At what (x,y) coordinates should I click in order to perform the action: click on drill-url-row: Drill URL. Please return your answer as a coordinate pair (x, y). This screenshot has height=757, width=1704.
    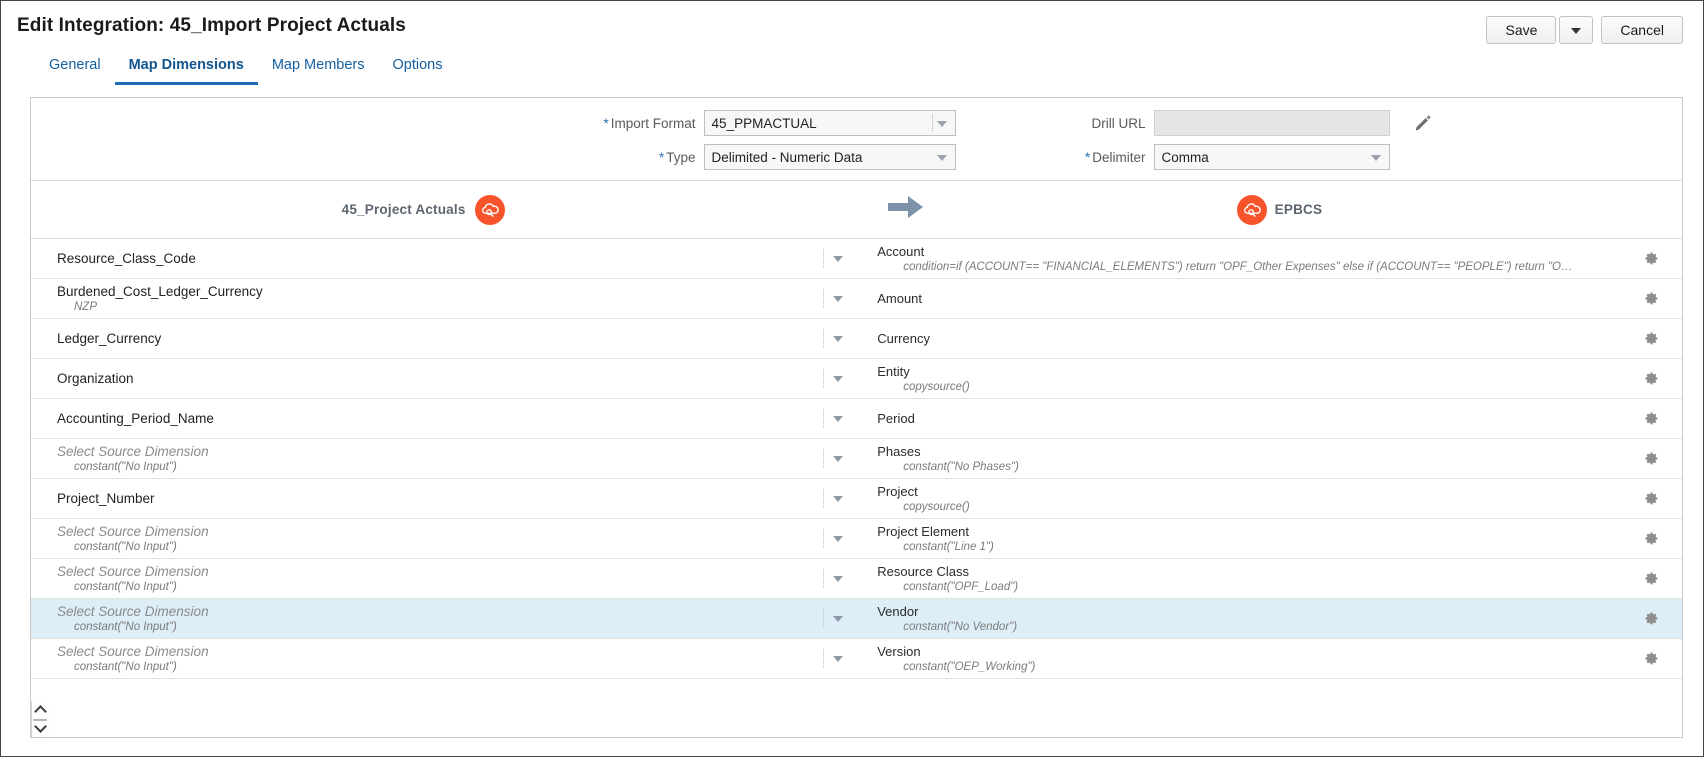
    Looking at the image, I should click on (1319, 123).